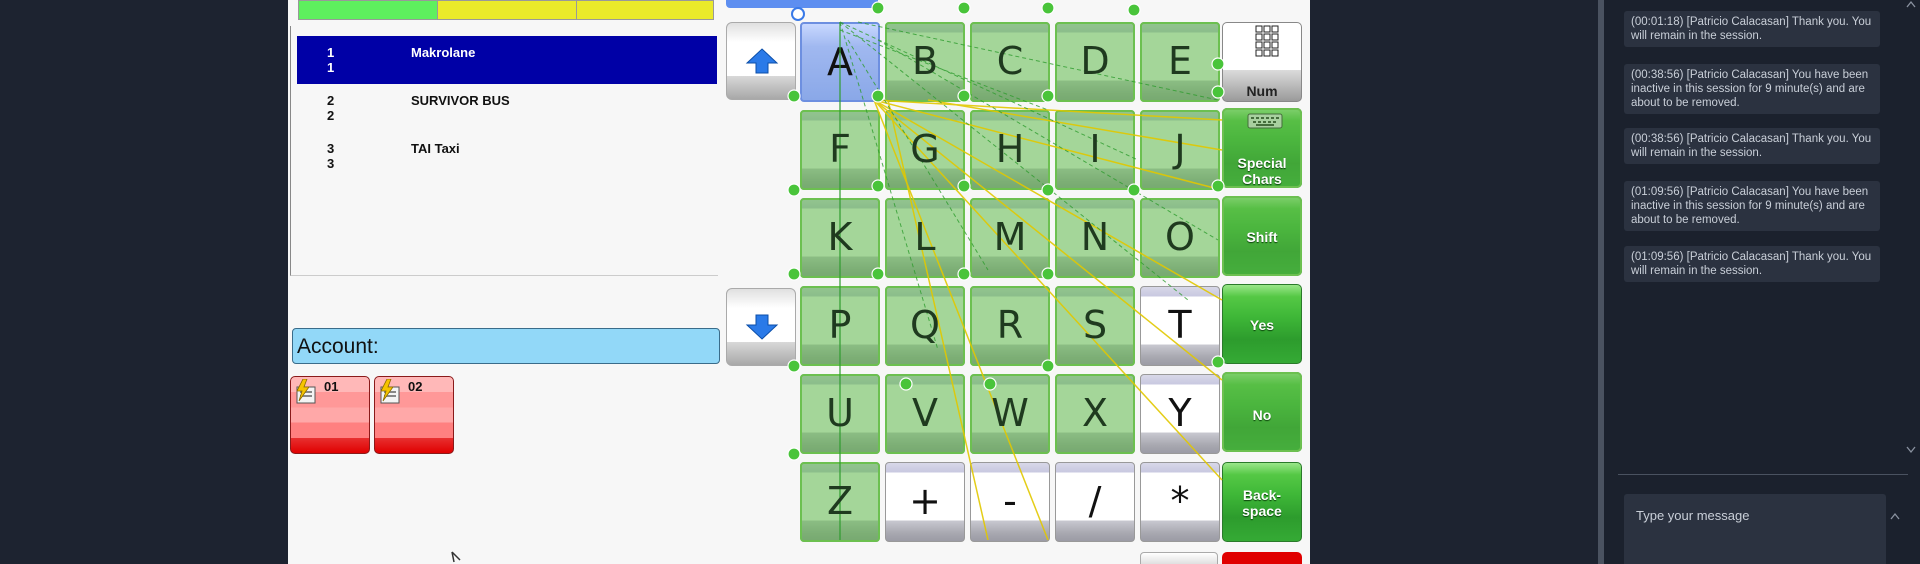  I want to click on special-chars-label-line2: Chars, so click(1262, 179).